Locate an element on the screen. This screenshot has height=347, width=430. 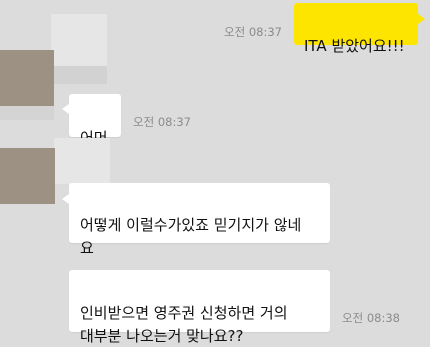
incoming-message-bubble: 어떻게 이럴수가있죠 믿기지가 않네 요 is located at coordinates (199, 220).